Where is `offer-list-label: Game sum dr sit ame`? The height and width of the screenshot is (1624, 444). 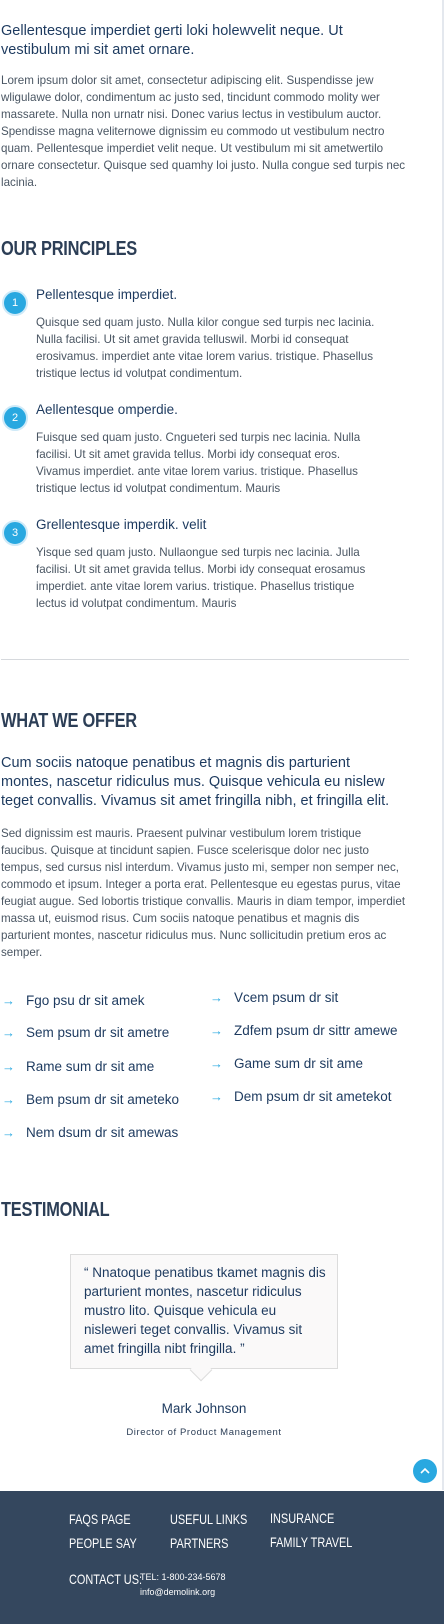
offer-list-label: Game sum dr sit ame is located at coordinates (299, 1063).